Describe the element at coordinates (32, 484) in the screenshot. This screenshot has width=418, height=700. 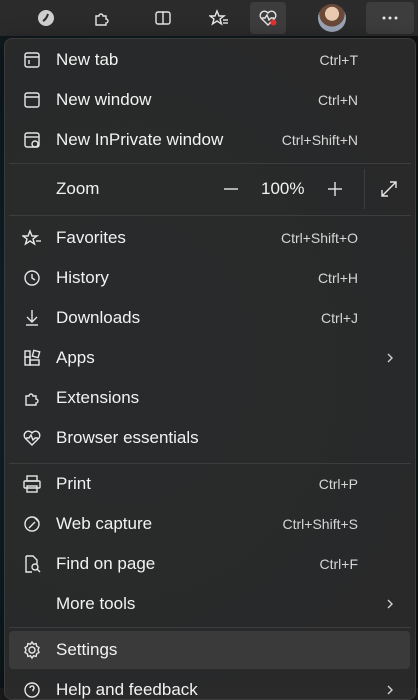
I see `print-icon` at that location.